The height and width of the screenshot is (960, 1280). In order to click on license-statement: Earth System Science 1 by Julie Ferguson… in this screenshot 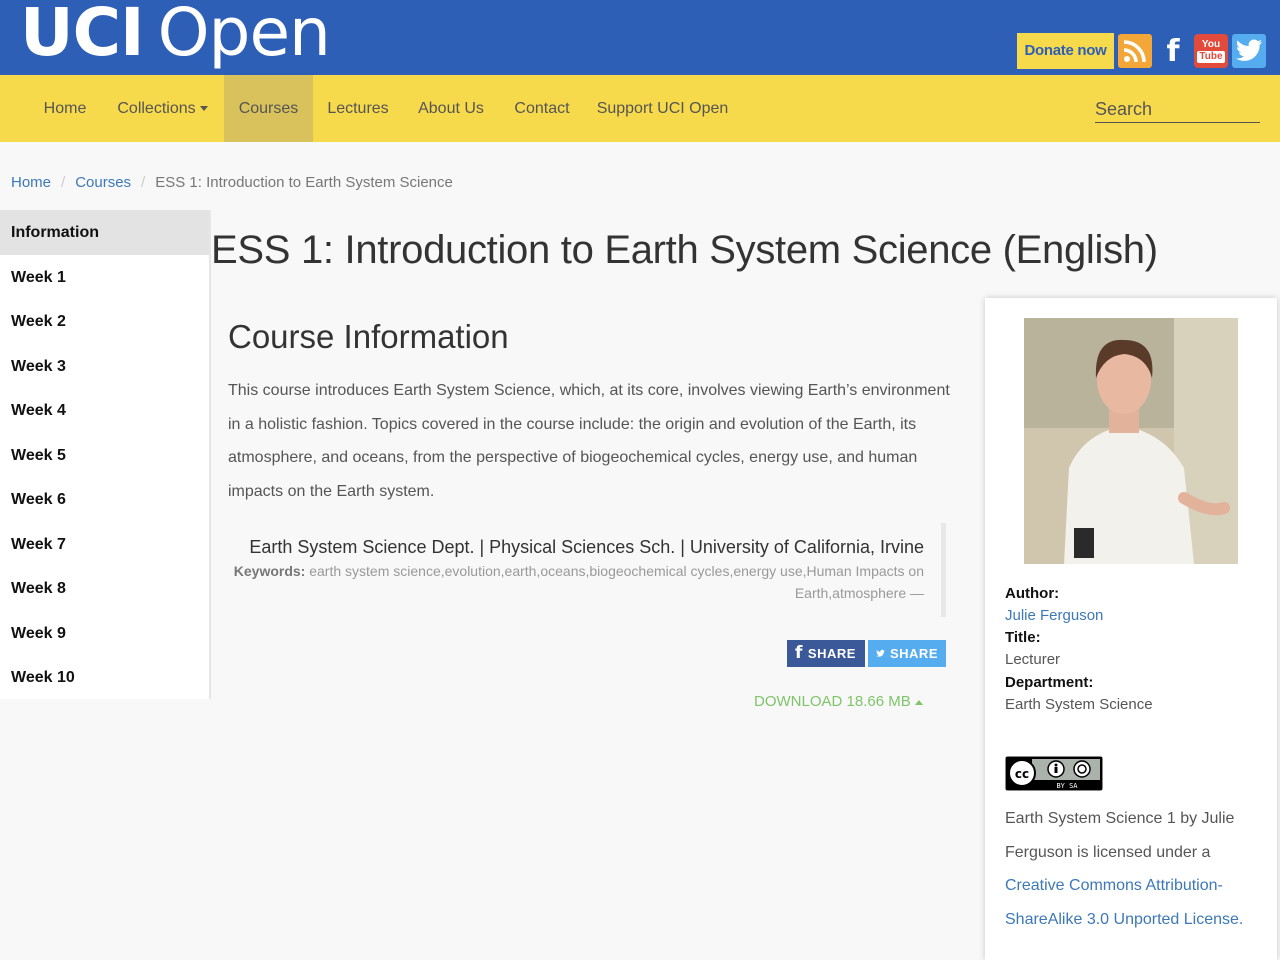, I will do `click(1120, 835)`.